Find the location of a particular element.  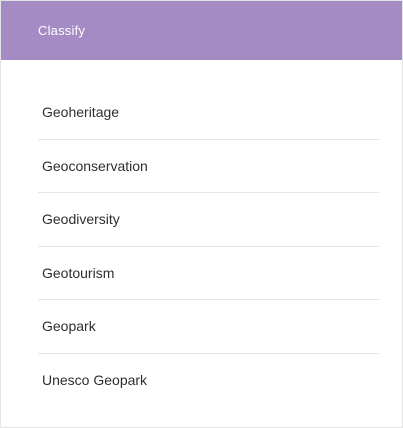

category-item-geoconservation: Geoconservation is located at coordinates (208, 166).